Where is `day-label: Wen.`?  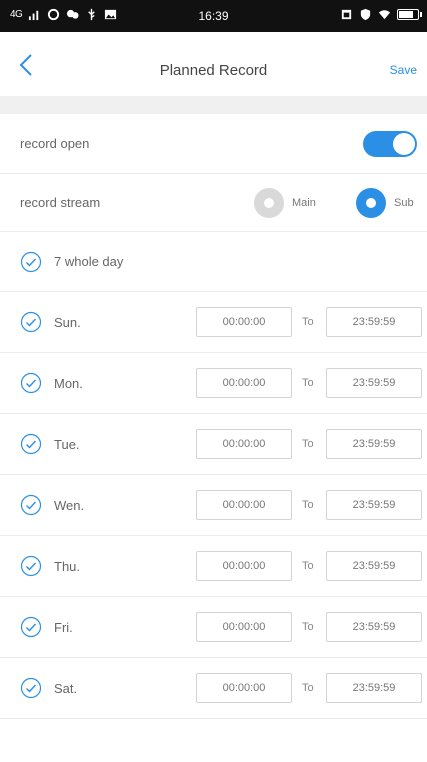
day-label: Wen. is located at coordinates (69, 505).